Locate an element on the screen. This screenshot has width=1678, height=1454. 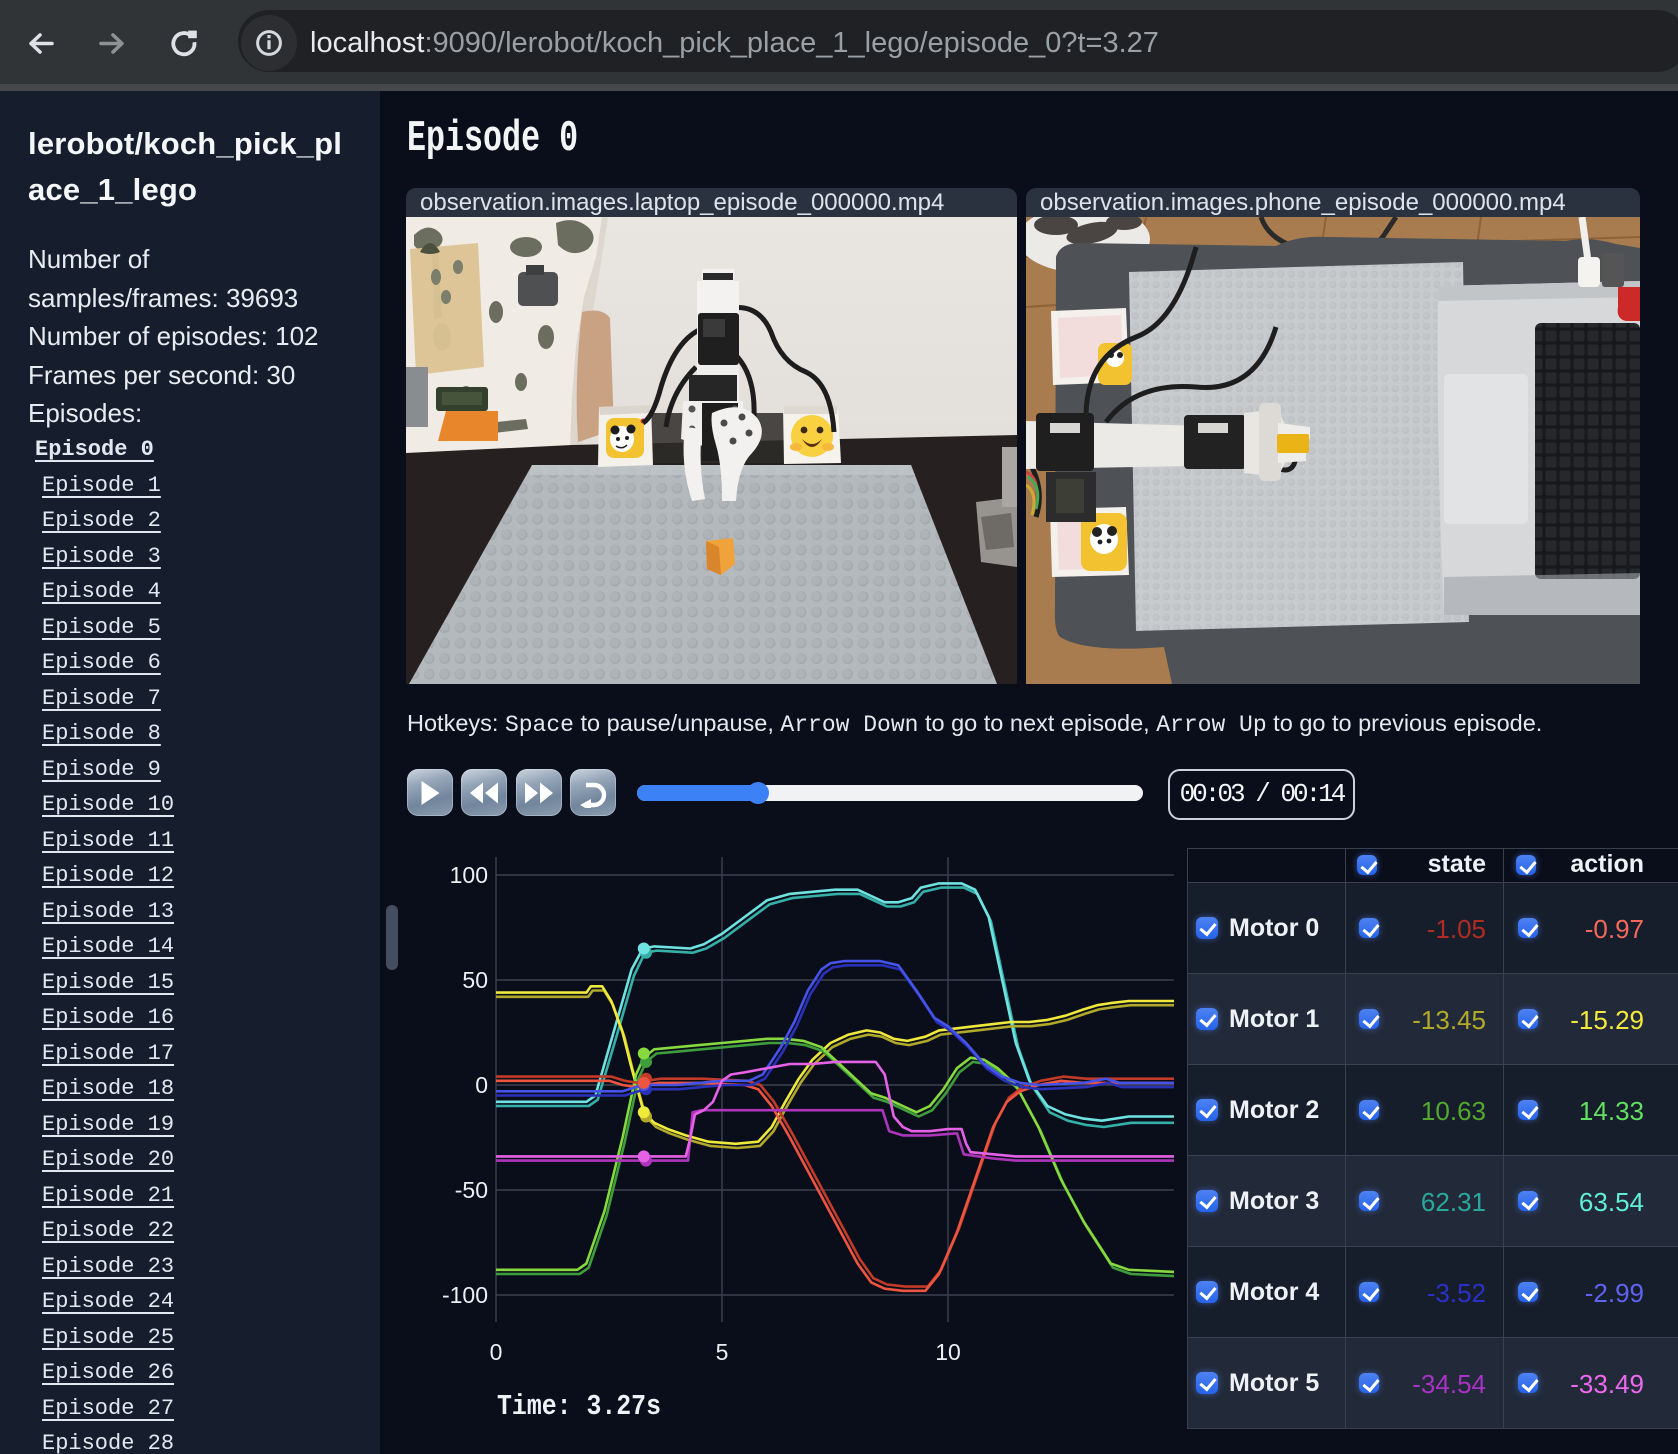
svg-text: -50 is located at coordinates (471, 1190).